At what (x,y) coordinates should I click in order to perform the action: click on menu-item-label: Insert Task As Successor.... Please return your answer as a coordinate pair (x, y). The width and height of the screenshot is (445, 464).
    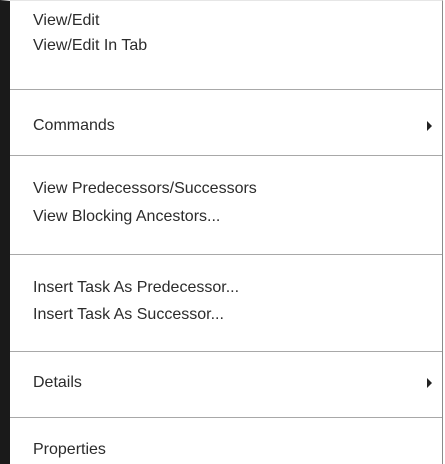
    Looking at the image, I should click on (128, 314).